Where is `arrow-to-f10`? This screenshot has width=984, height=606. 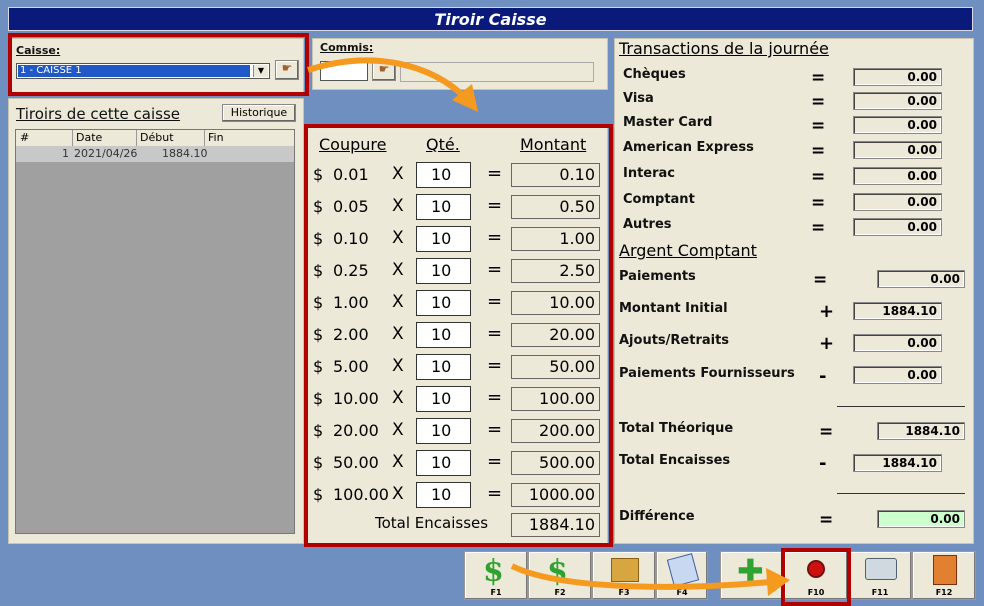
arrow-to-f10 is located at coordinates (640, 576).